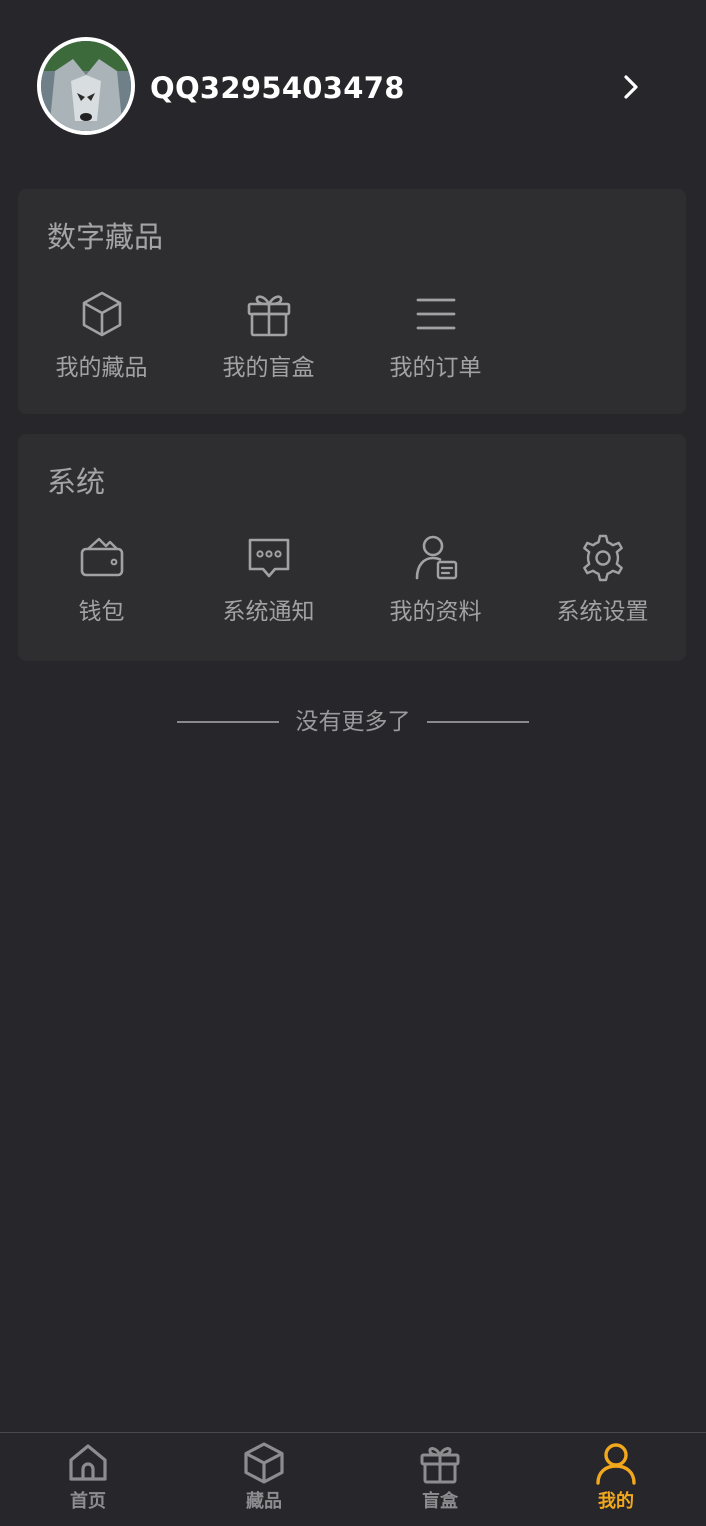 This screenshot has height=1526, width=706. I want to click on bottom-tab-bar: 首页 藏品 盲盒 我的, so click(353, 1479).